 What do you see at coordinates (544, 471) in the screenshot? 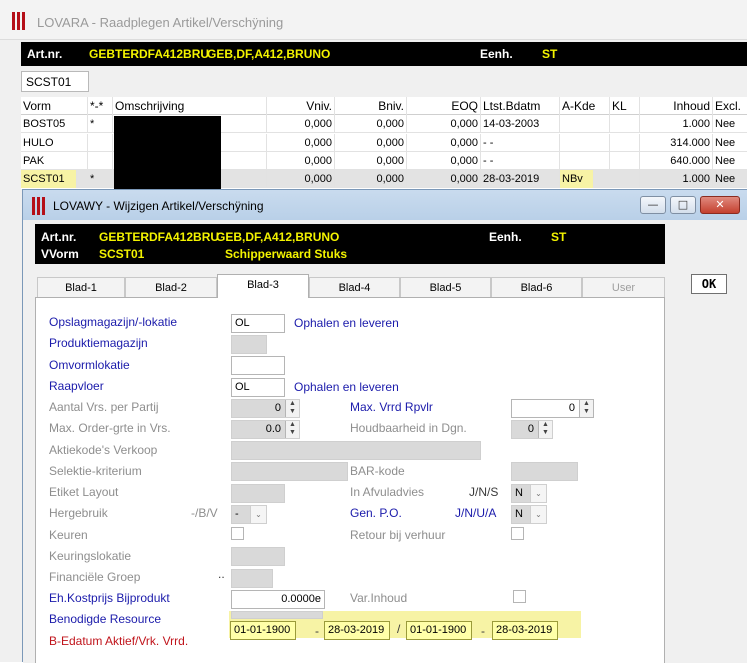
I see `barkode-field` at bounding box center [544, 471].